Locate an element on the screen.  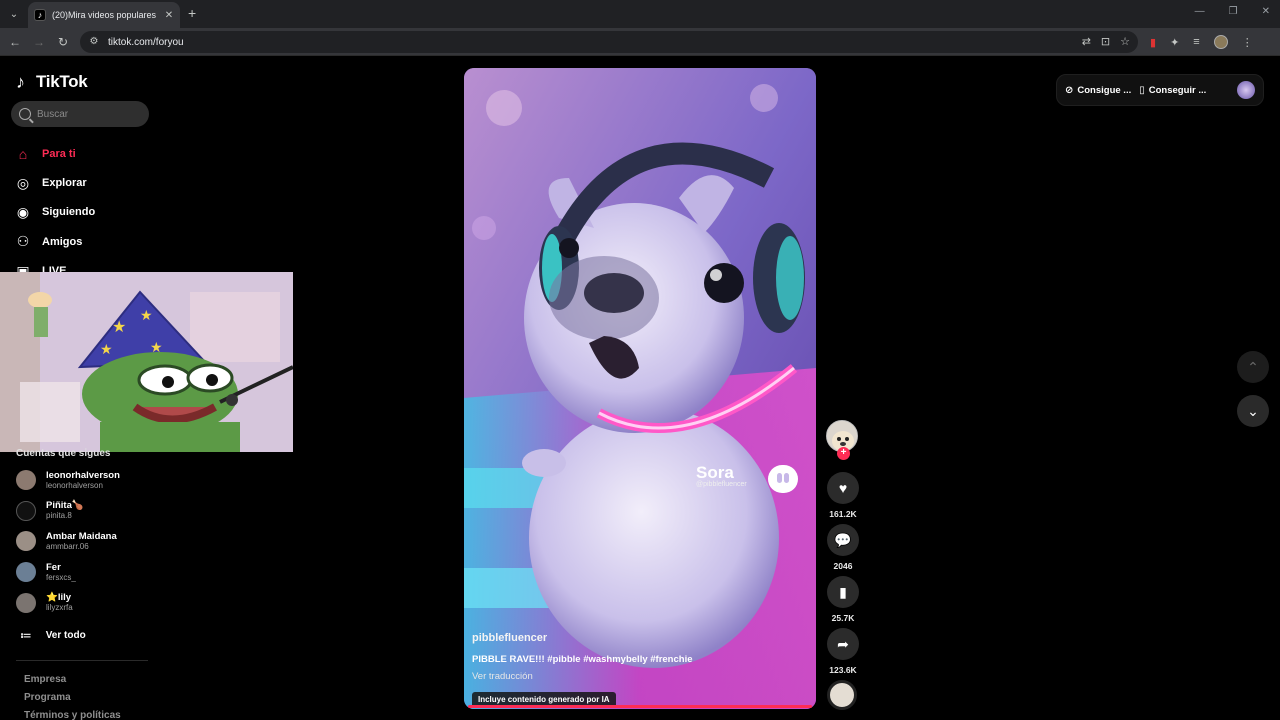
extensions-area: ▮ ✦ ≡ ⋮ is located at coordinates (1201, 42).